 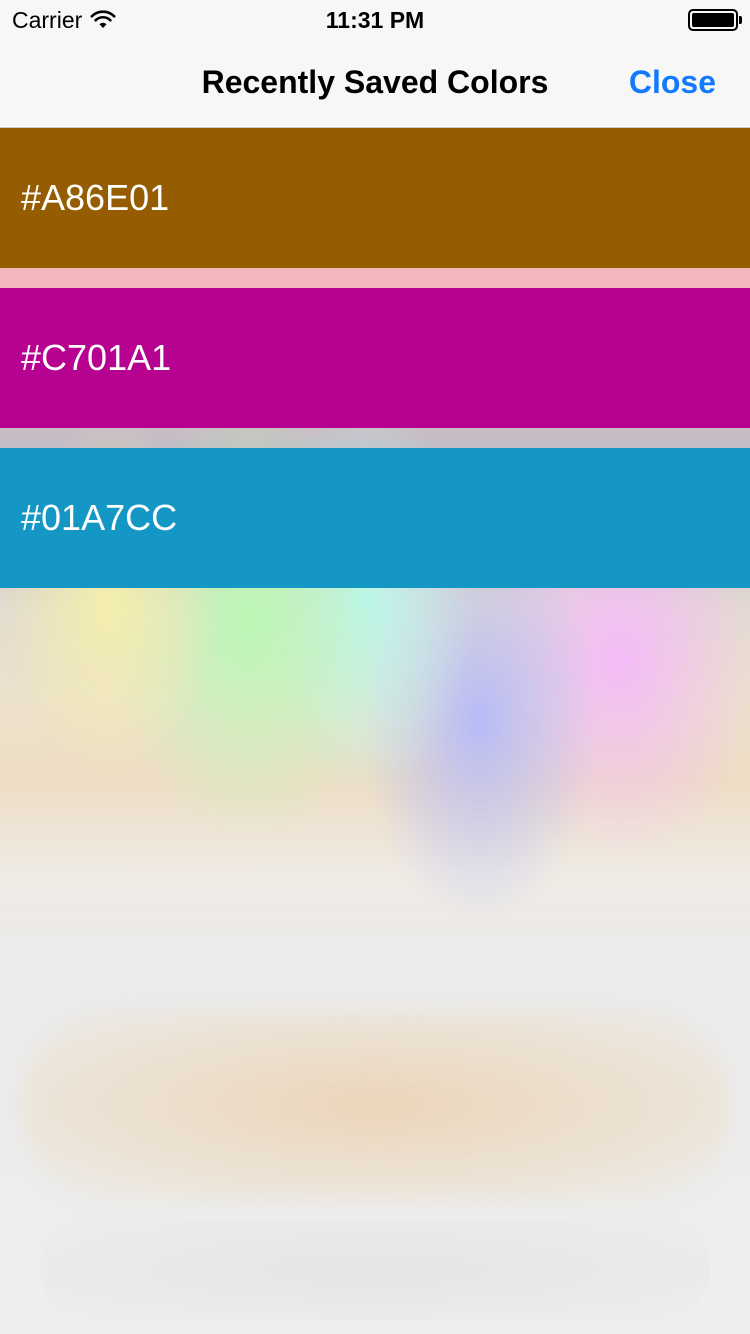 What do you see at coordinates (375, 518) in the screenshot?
I see `saved-color-row: #01A7CC` at bounding box center [375, 518].